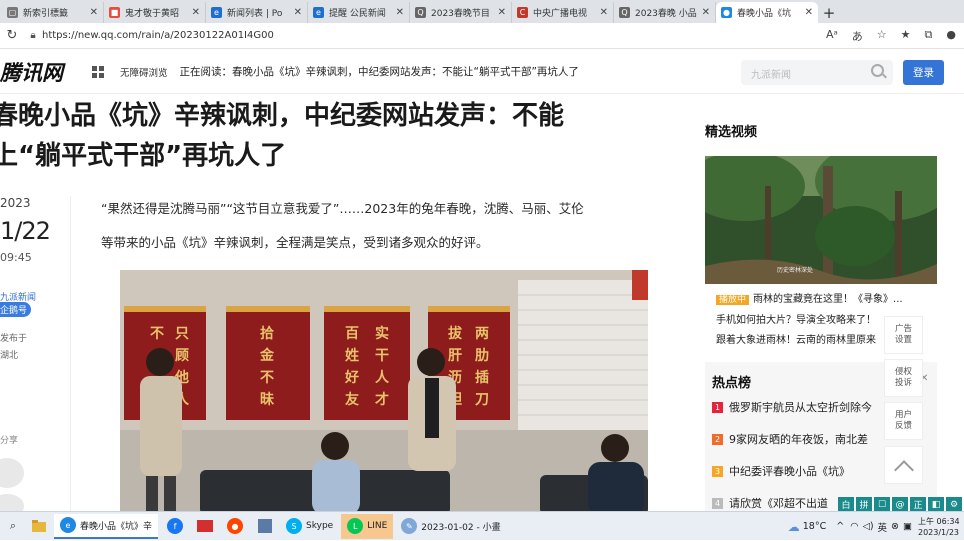  I want to click on featured-video-title: 精选视频, so click(731, 132).